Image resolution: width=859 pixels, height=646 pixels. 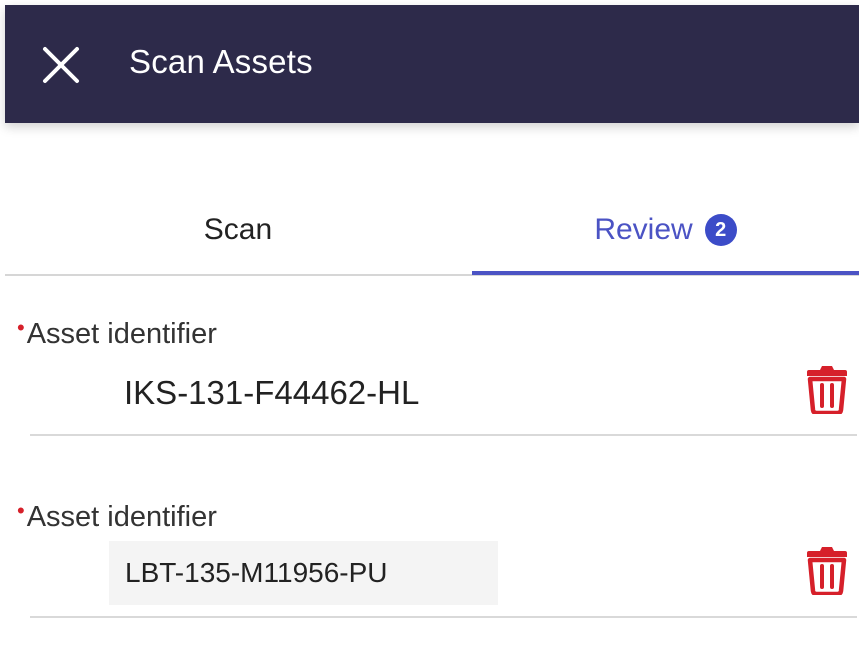 I want to click on close-button, so click(x=61, y=65).